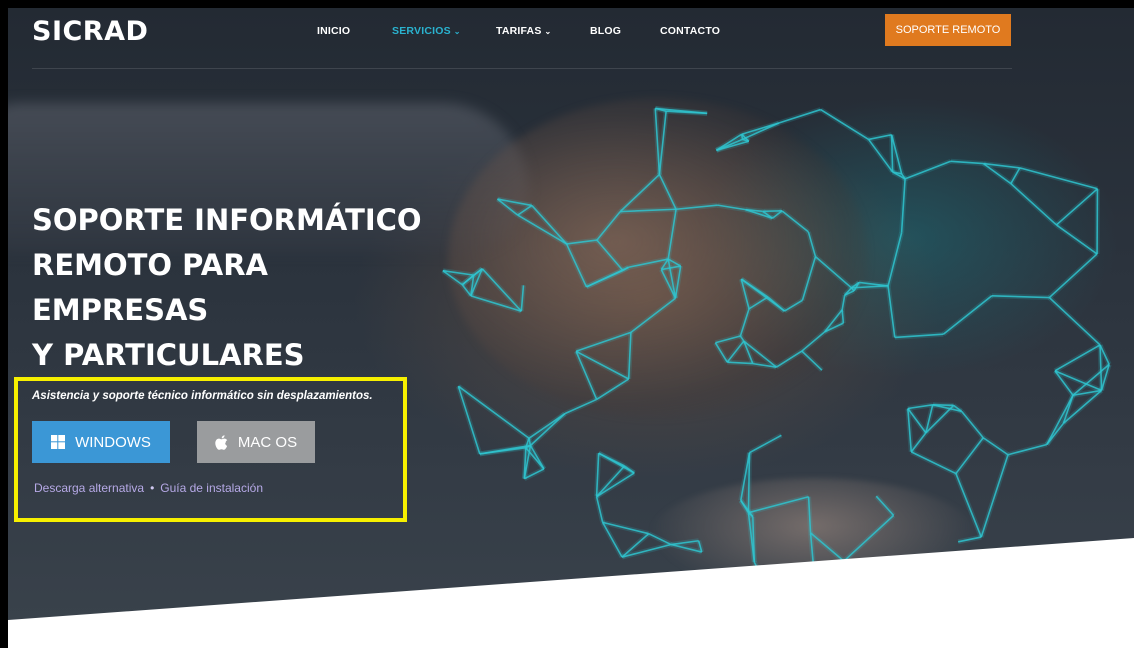 This screenshot has height=648, width=1134. What do you see at coordinates (421, 31) in the screenshot?
I see `nav-item-label: SERVICIOS` at bounding box center [421, 31].